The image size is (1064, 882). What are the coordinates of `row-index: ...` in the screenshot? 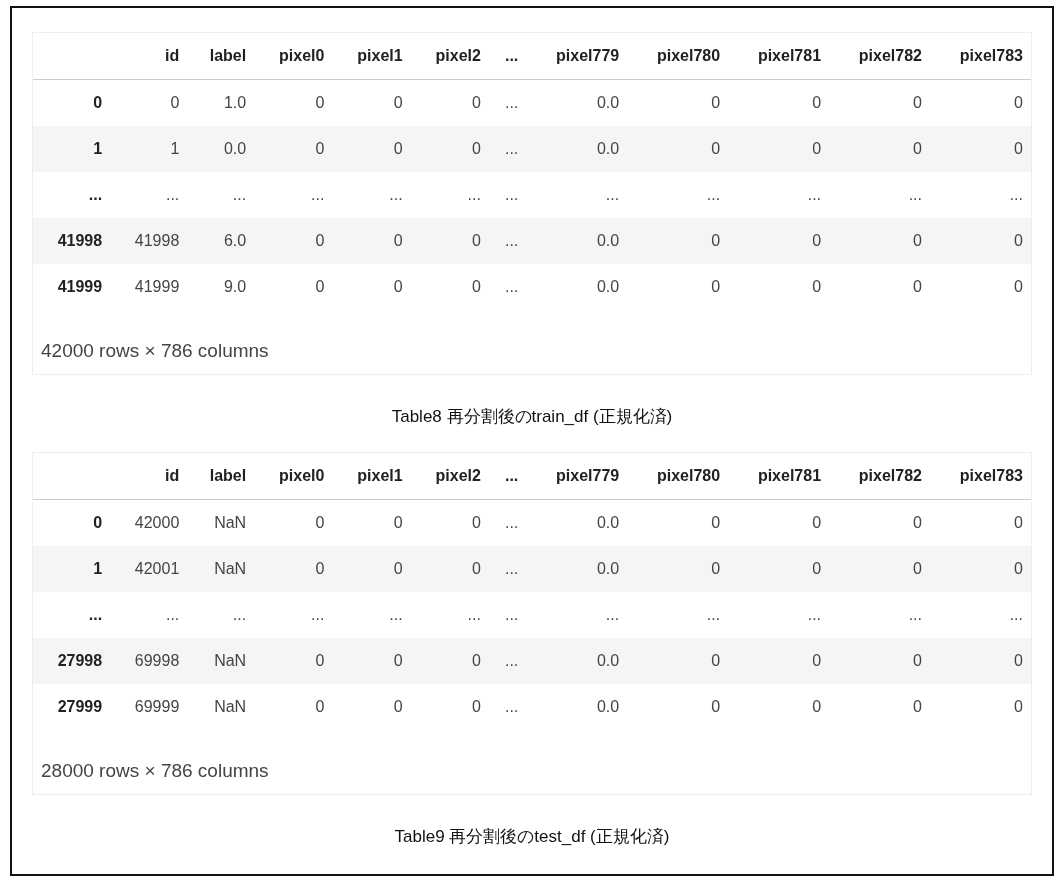 It's located at (72, 195).